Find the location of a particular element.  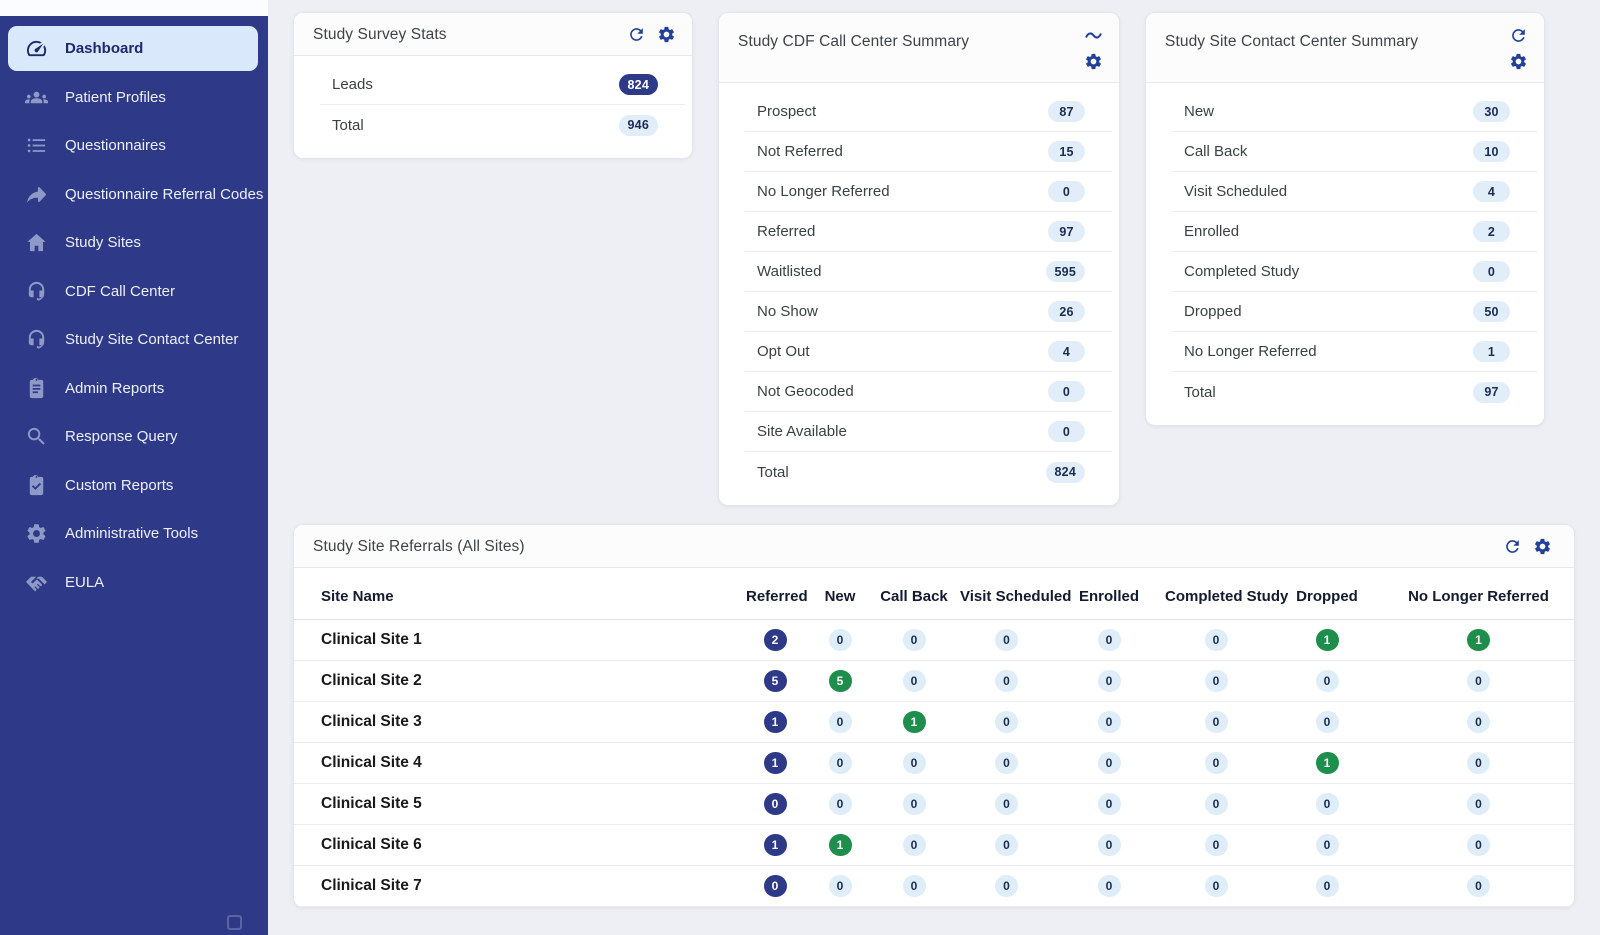

stat-value-badge: 30 is located at coordinates (1491, 111).